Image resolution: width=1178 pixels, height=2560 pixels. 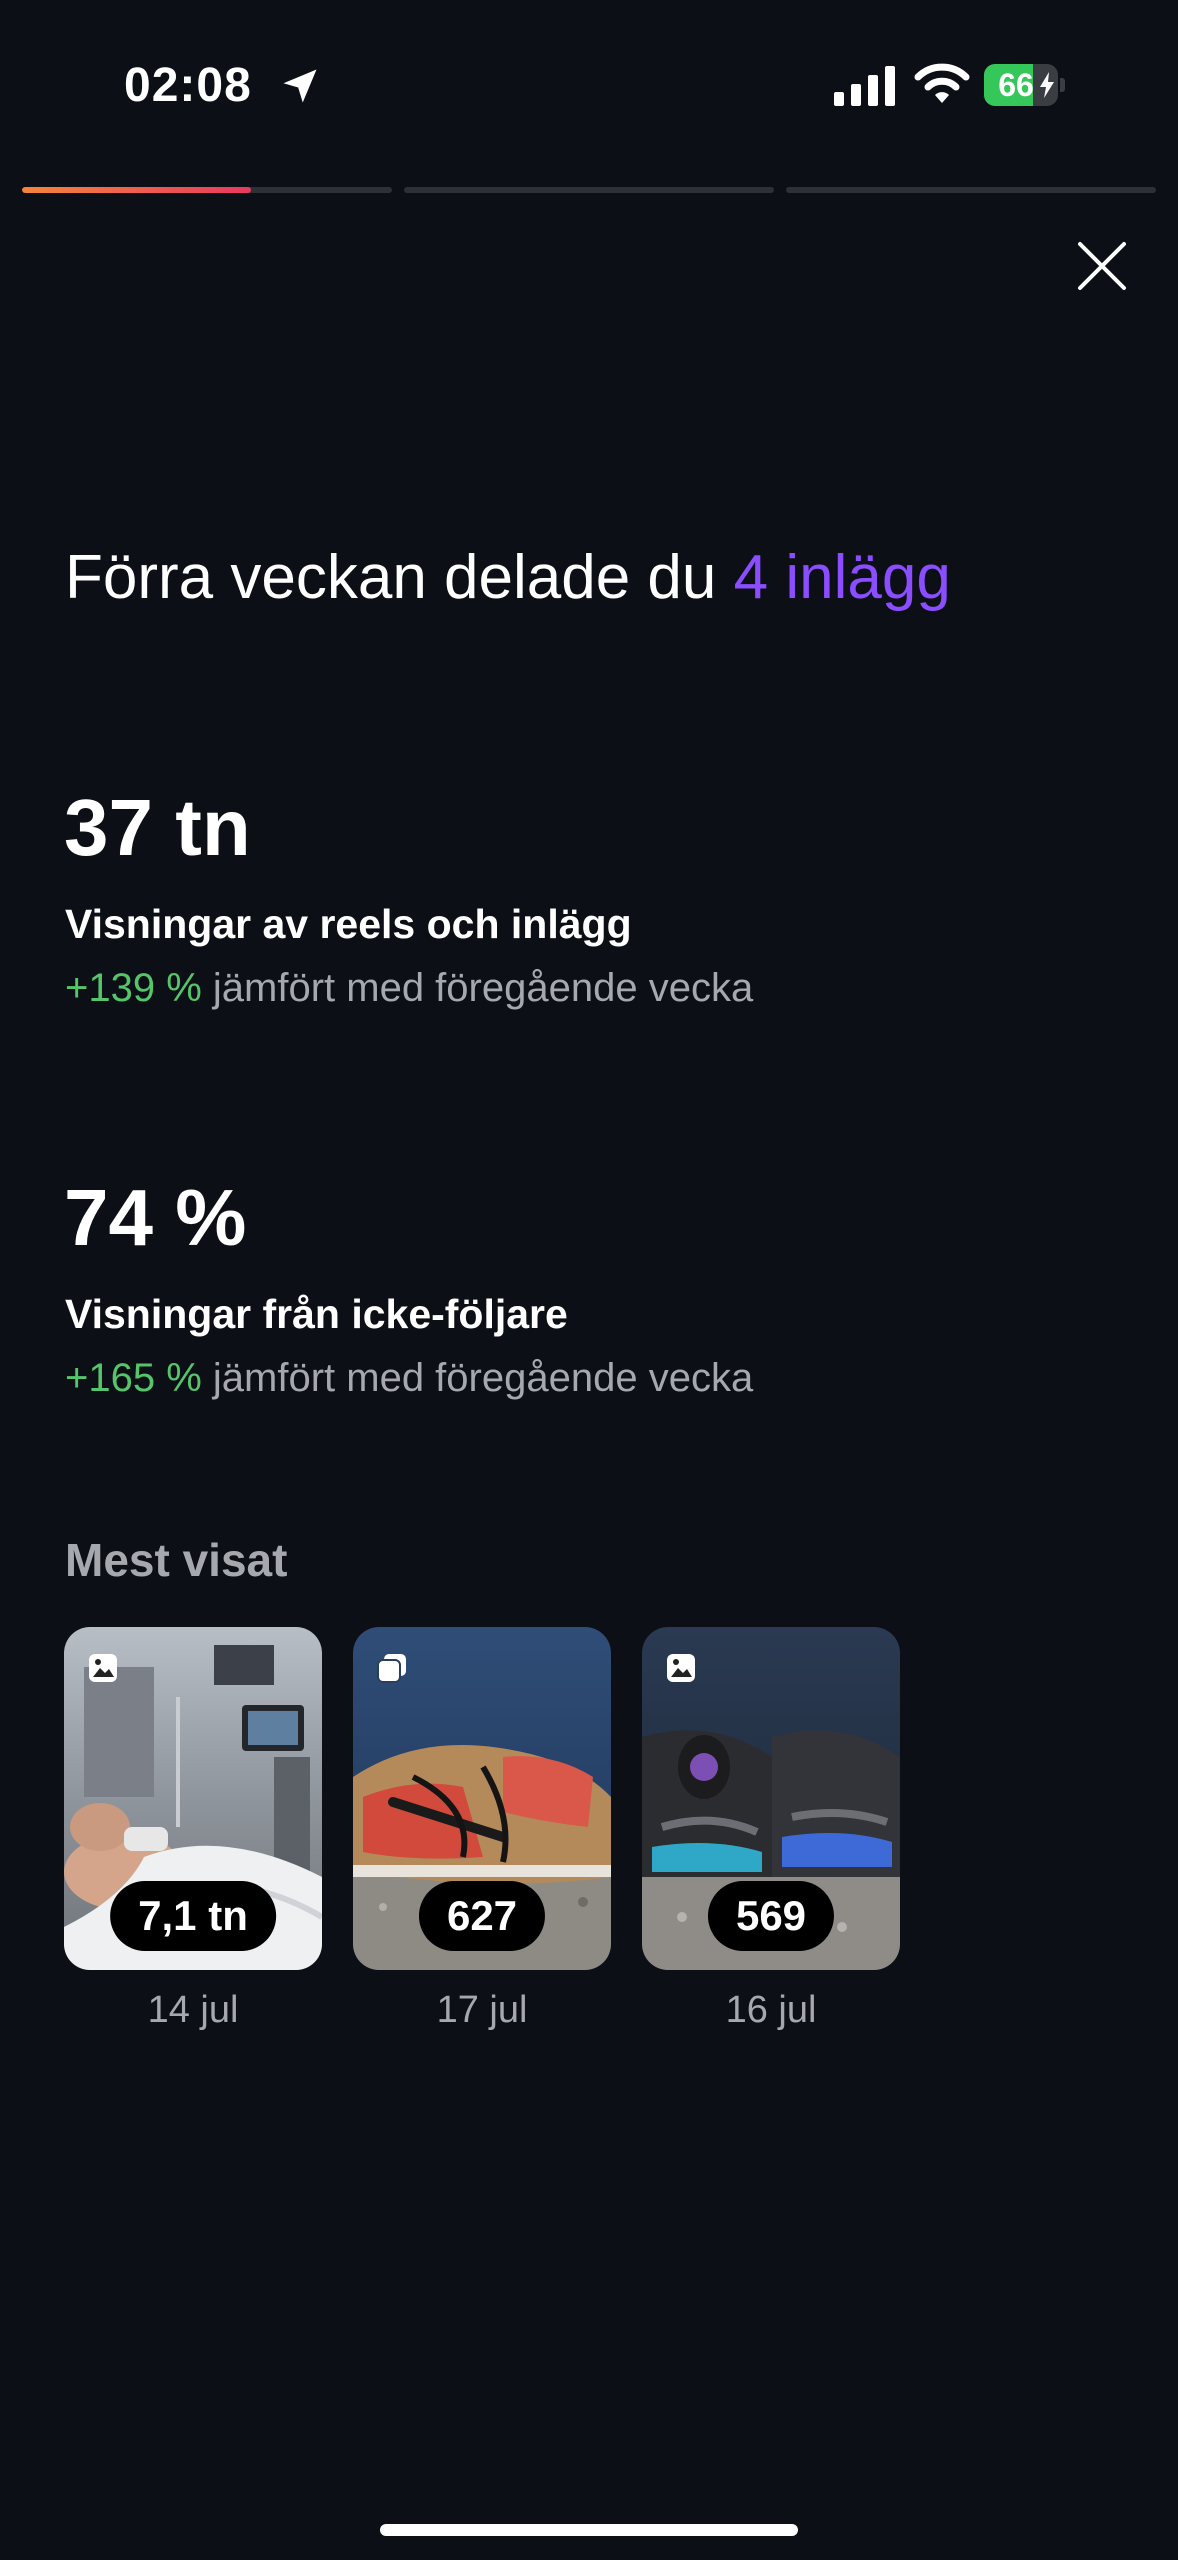 What do you see at coordinates (842, 577) in the screenshot?
I see `headline-post-count: 4 inlägg` at bounding box center [842, 577].